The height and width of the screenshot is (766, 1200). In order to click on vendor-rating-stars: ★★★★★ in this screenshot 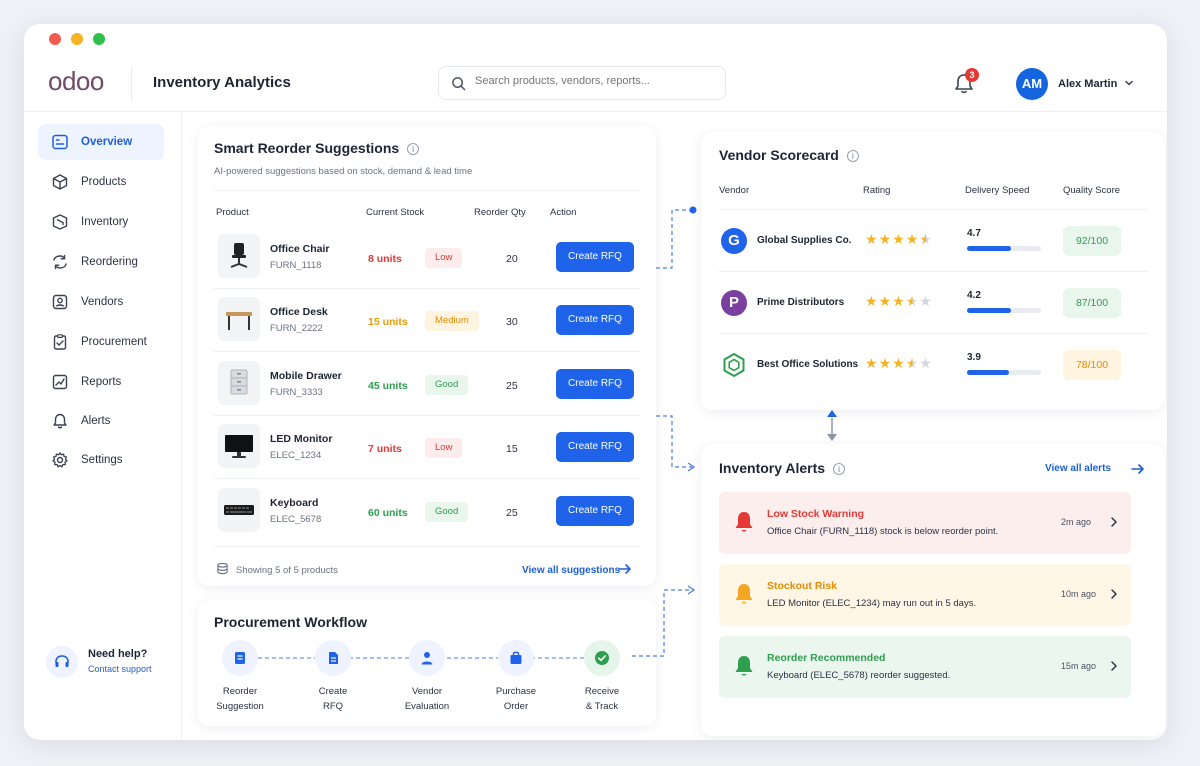, I will do `click(899, 301)`.